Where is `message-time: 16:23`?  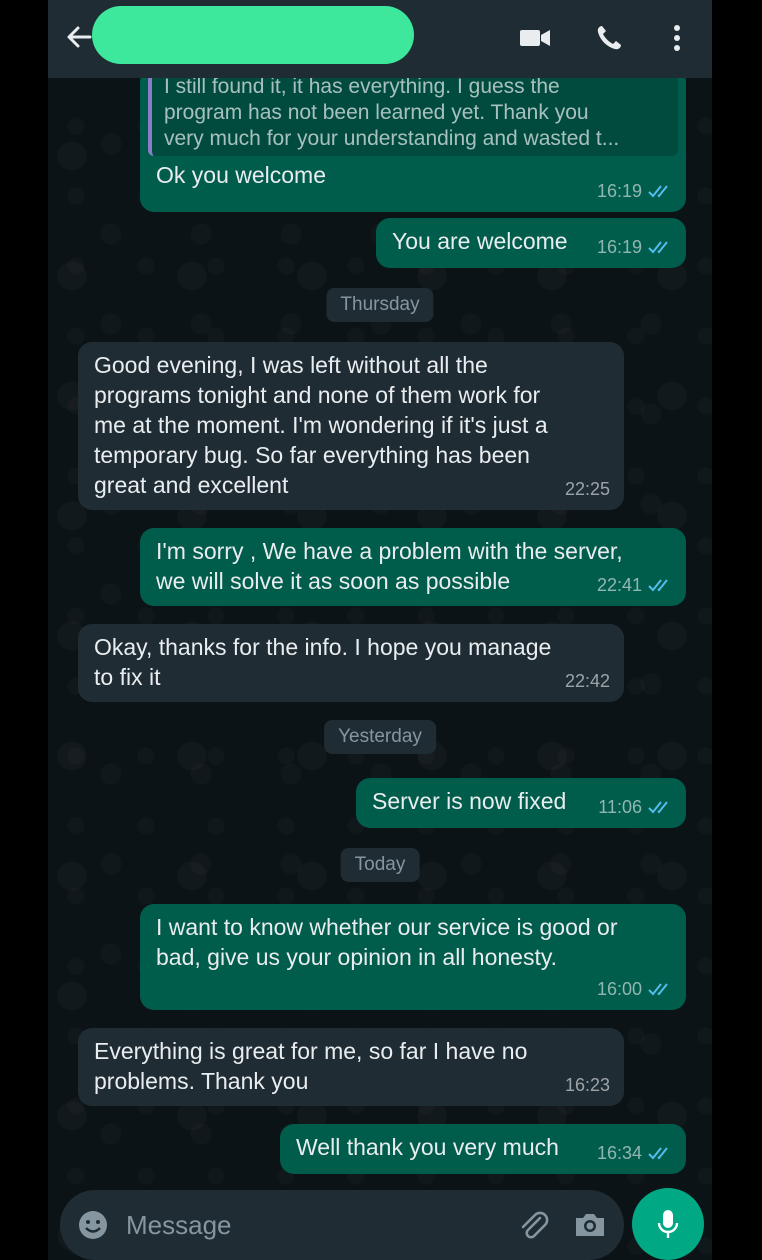 message-time: 16:23 is located at coordinates (587, 1085).